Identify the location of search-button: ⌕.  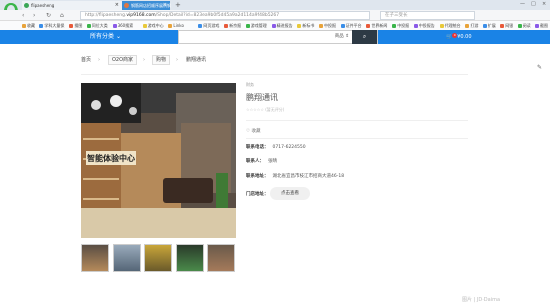
(364, 37).